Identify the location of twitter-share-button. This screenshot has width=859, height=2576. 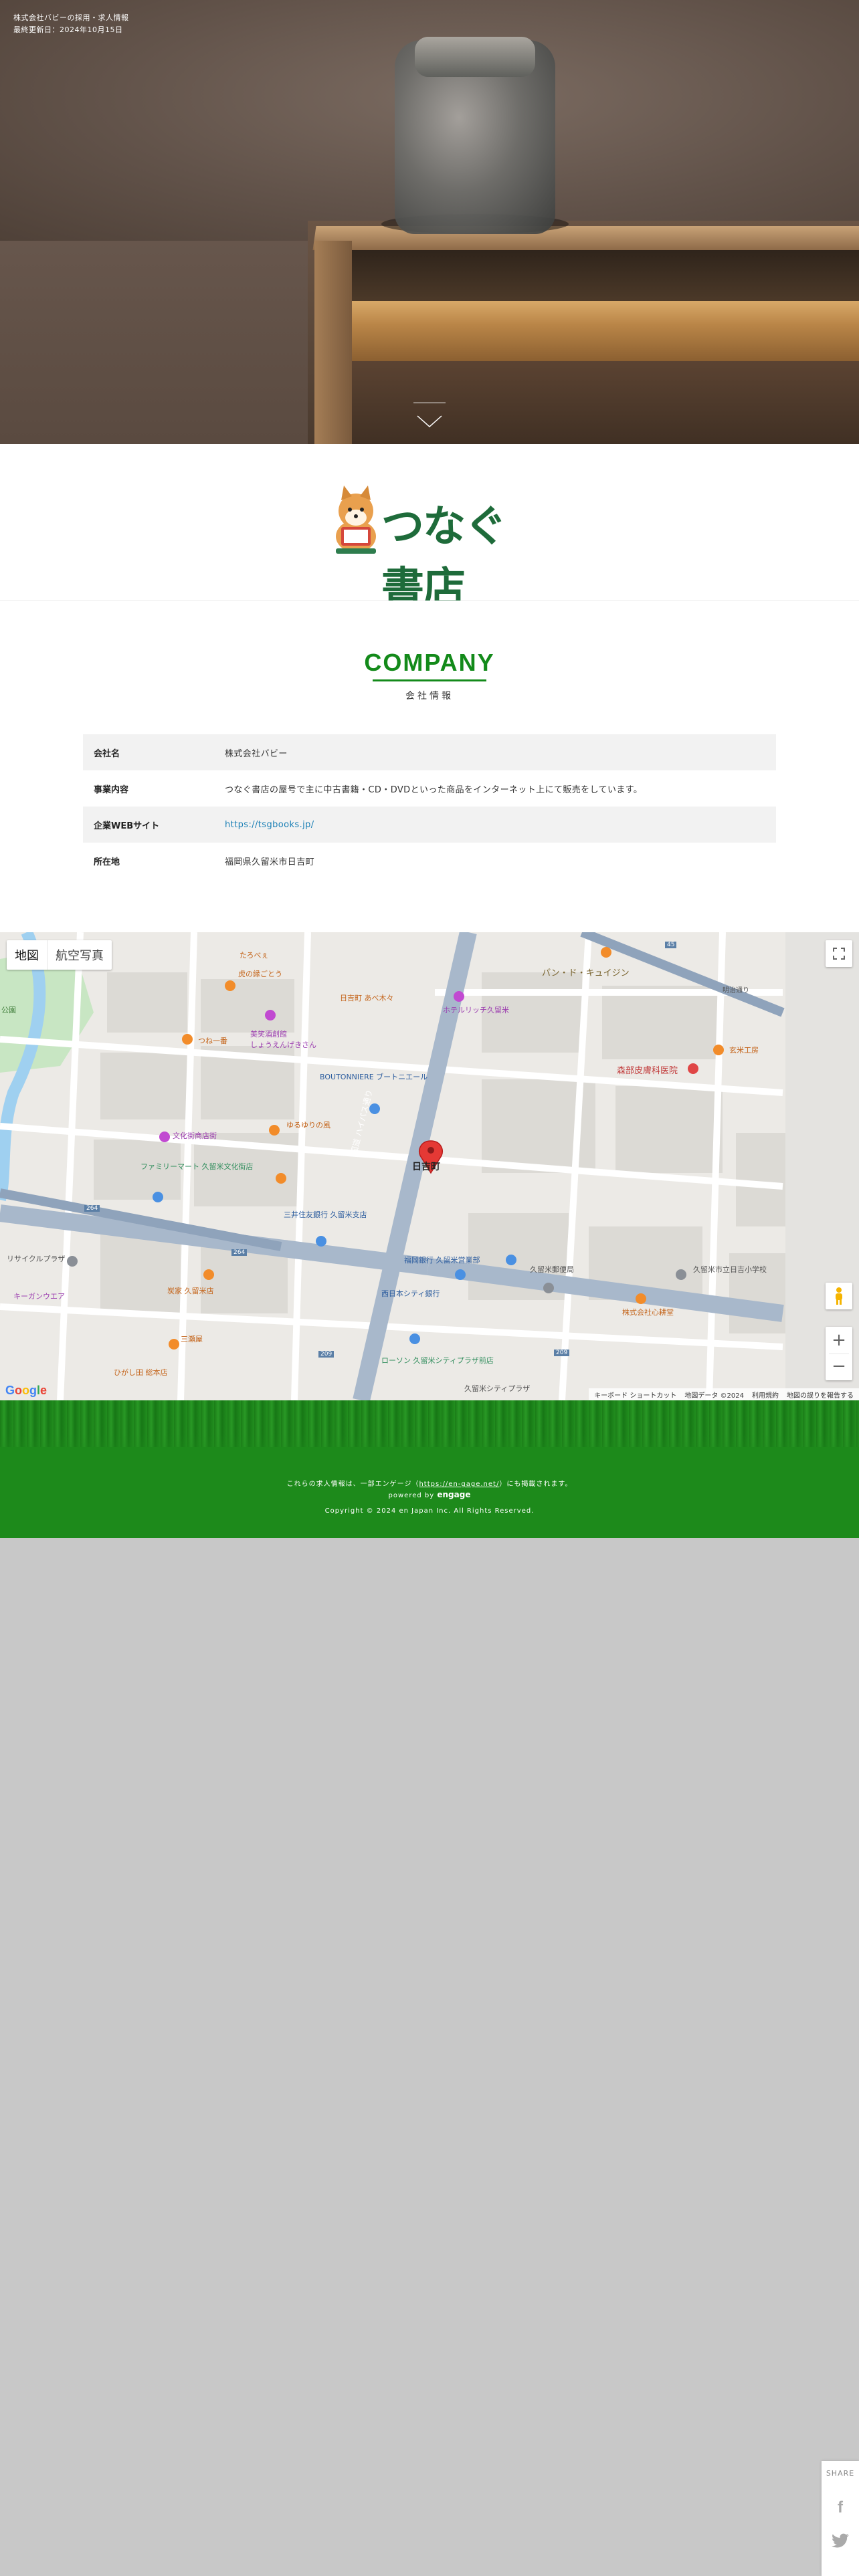
(840, 2542).